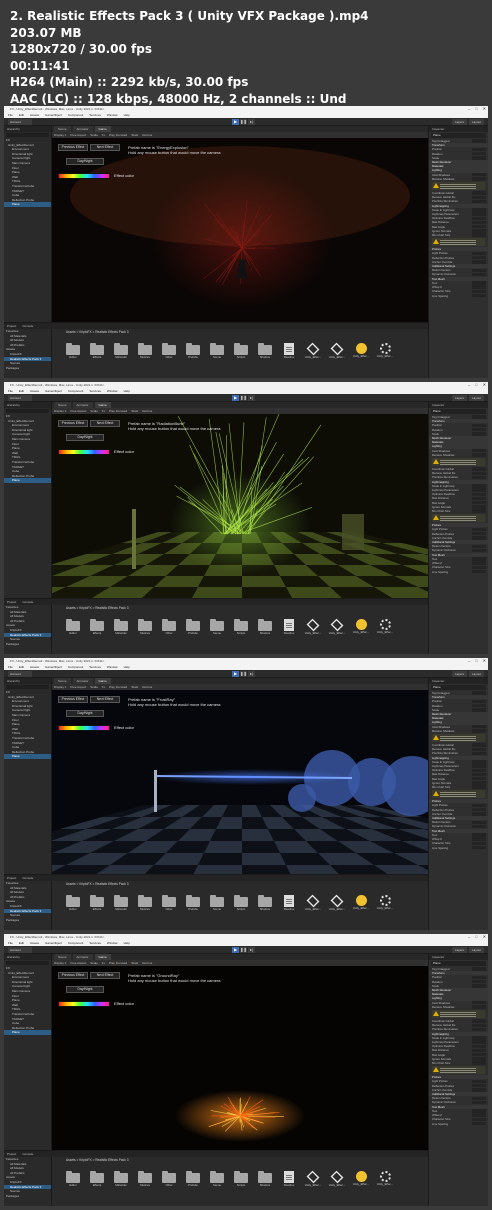 This screenshot has width=492, height=1210. What do you see at coordinates (235, 122) in the screenshot?
I see `play-icon: ▶` at bounding box center [235, 122].